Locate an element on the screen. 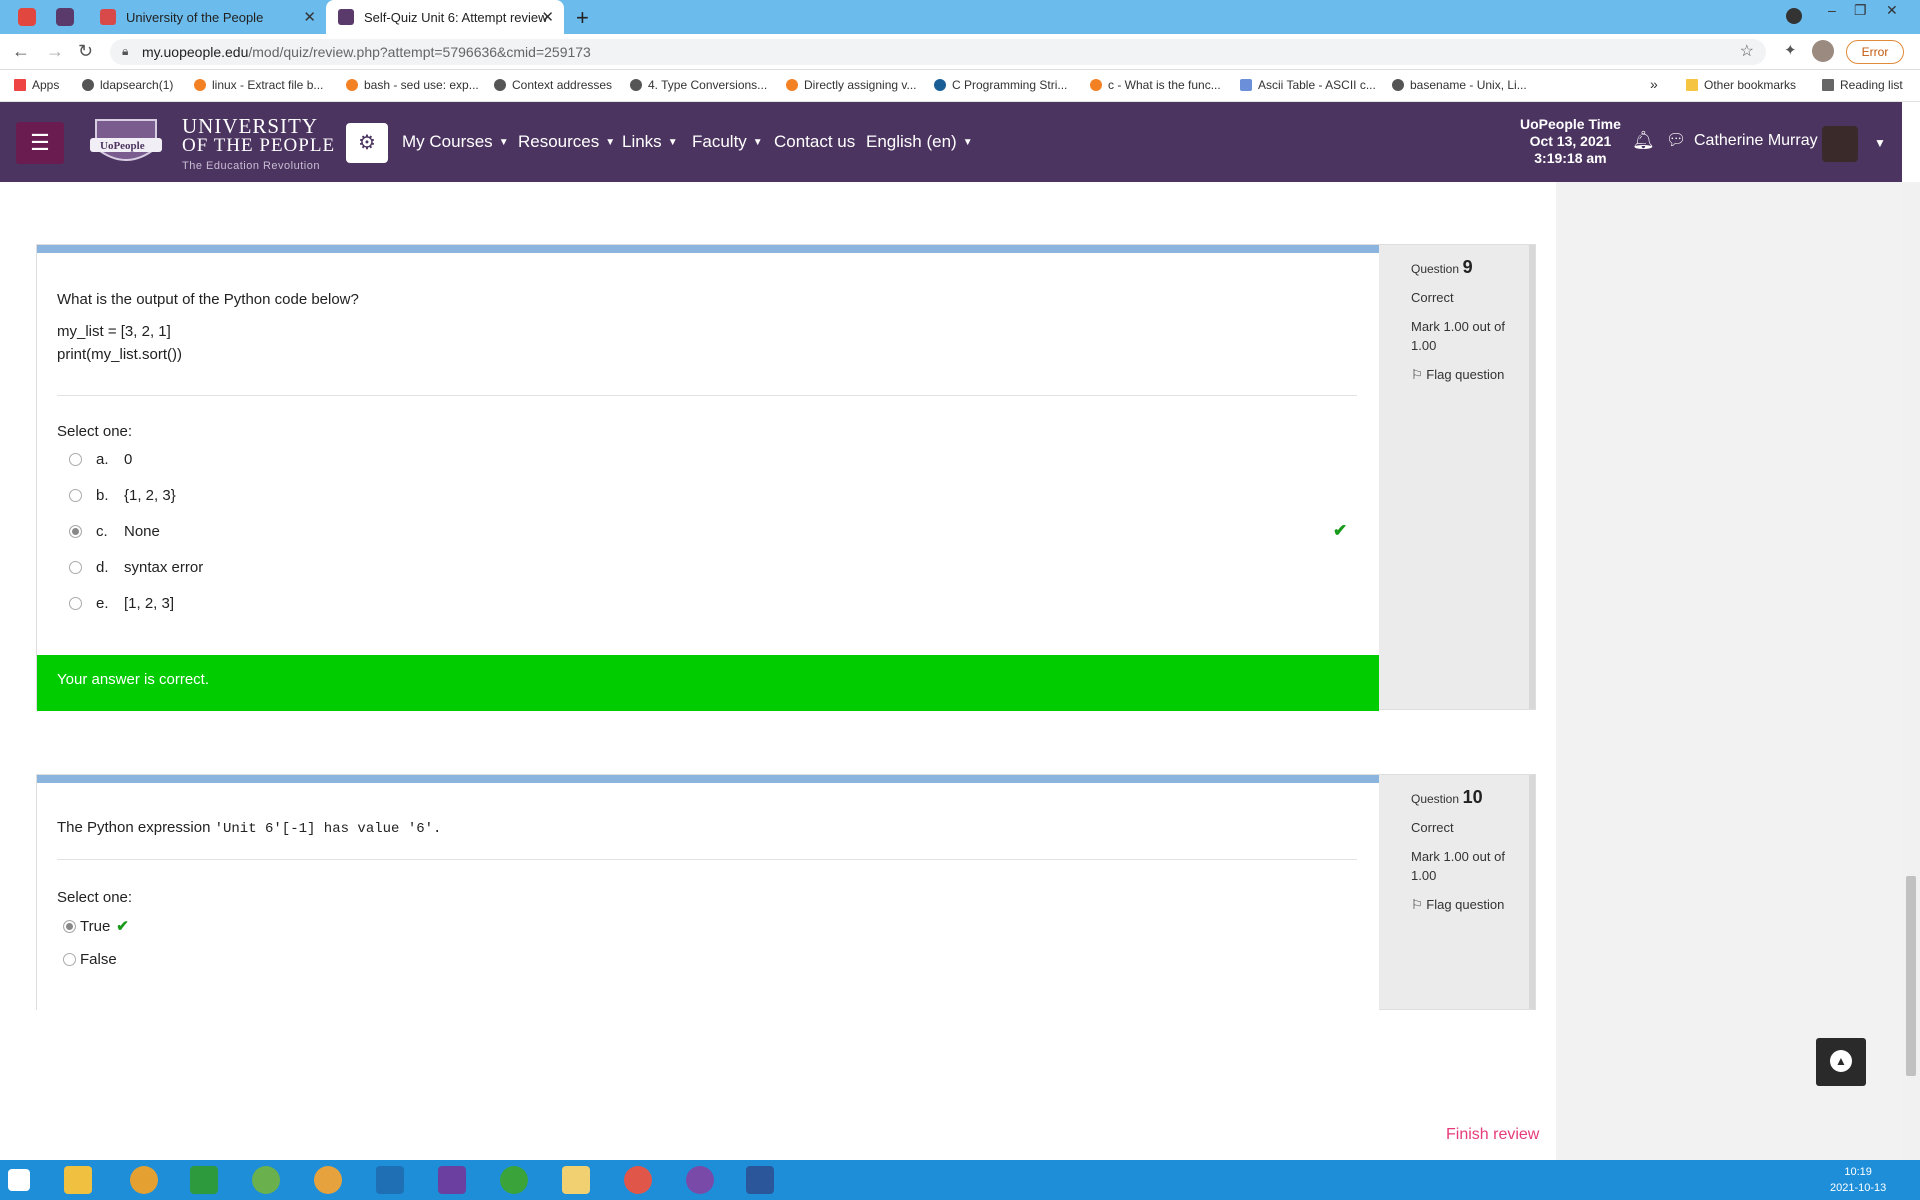  question-number: 9 is located at coordinates (1467, 267).